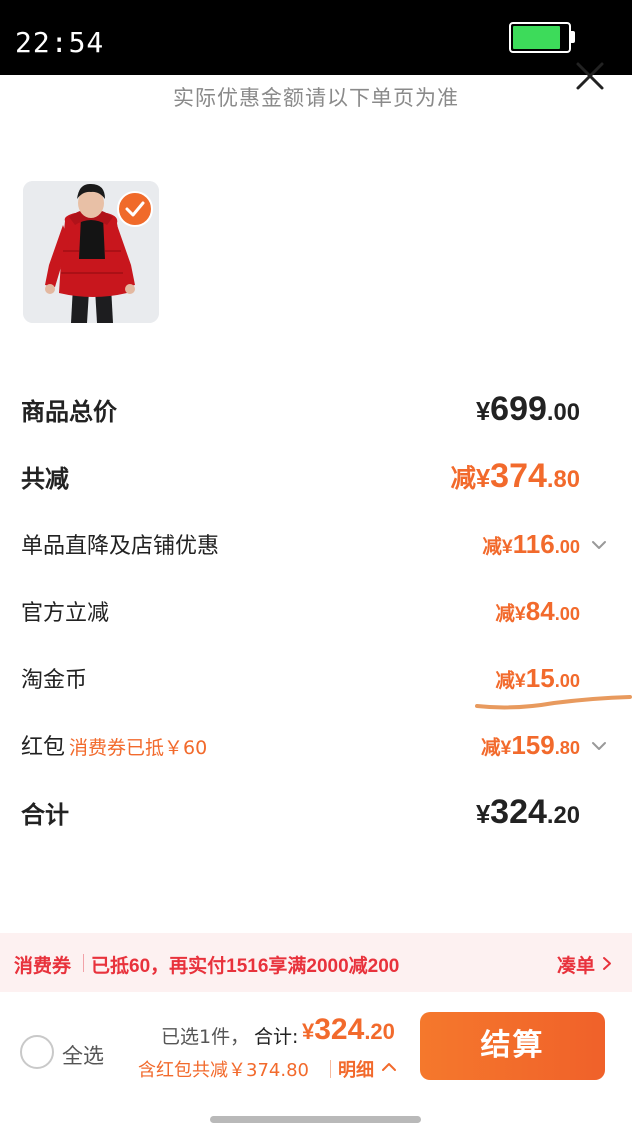 The width and height of the screenshot is (632, 1139). Describe the element at coordinates (527, 812) in the screenshot. I see `grand-total-value: ¥324.20` at that location.